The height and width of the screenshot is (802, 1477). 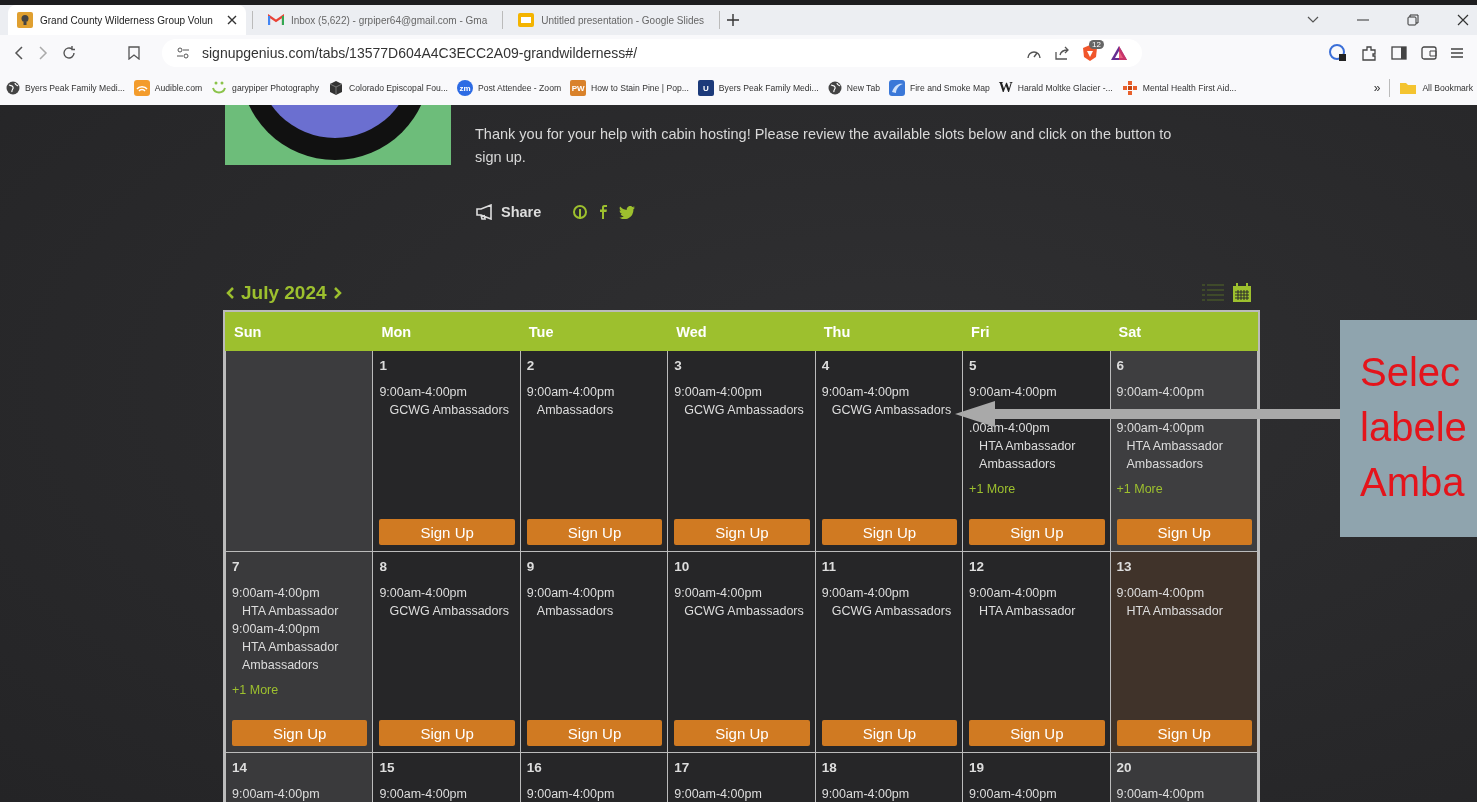 What do you see at coordinates (1338, 53) in the screenshot?
I see `password-lock-icon` at bounding box center [1338, 53].